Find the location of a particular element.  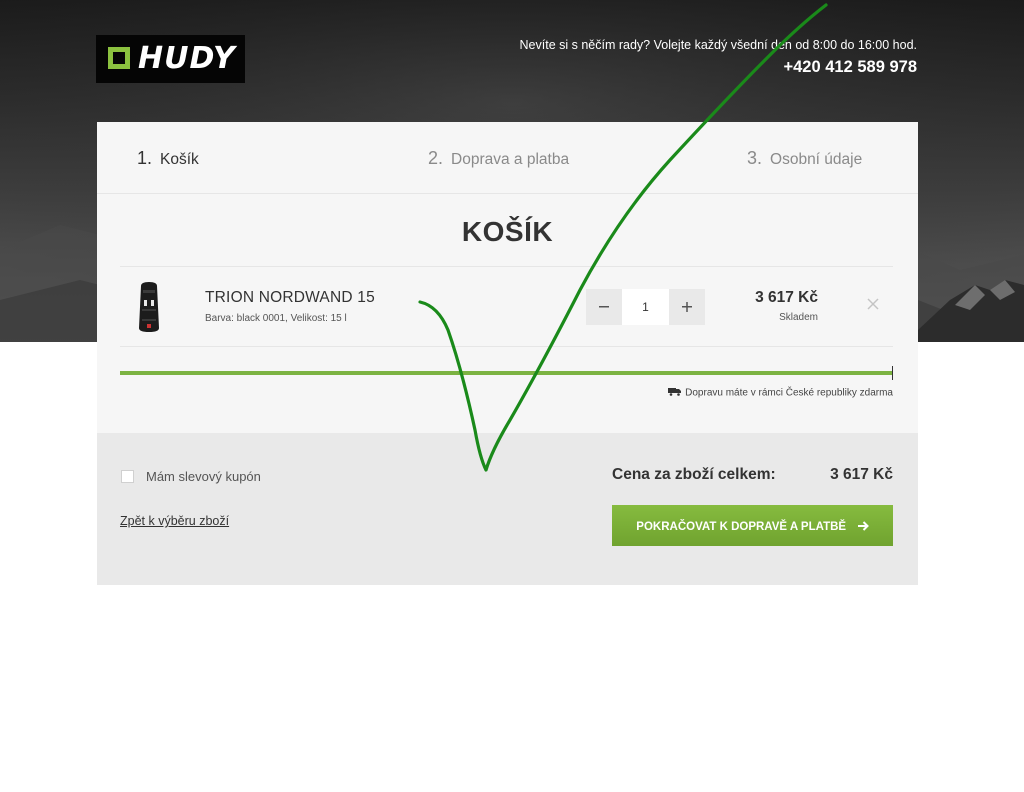

page-title: KOŠÍK is located at coordinates (507, 231).